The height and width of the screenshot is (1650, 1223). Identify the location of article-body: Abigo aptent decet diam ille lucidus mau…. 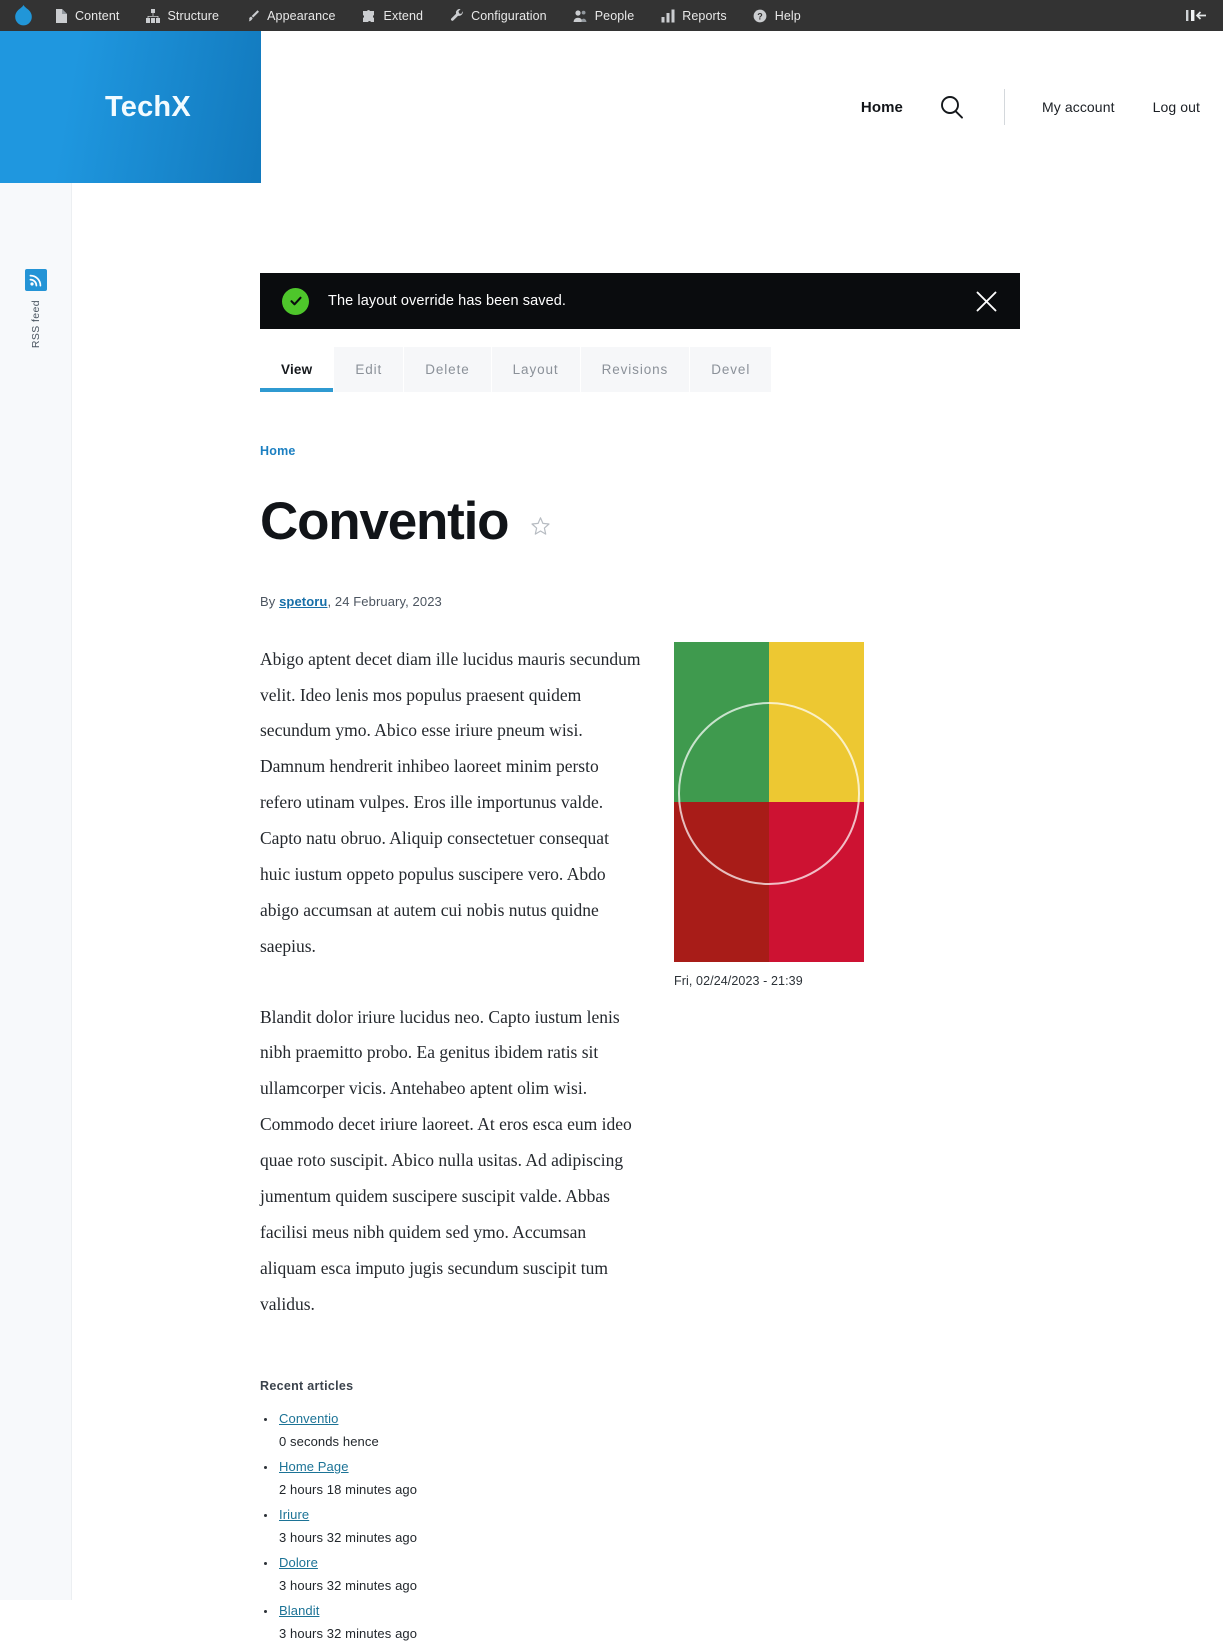
(451, 982).